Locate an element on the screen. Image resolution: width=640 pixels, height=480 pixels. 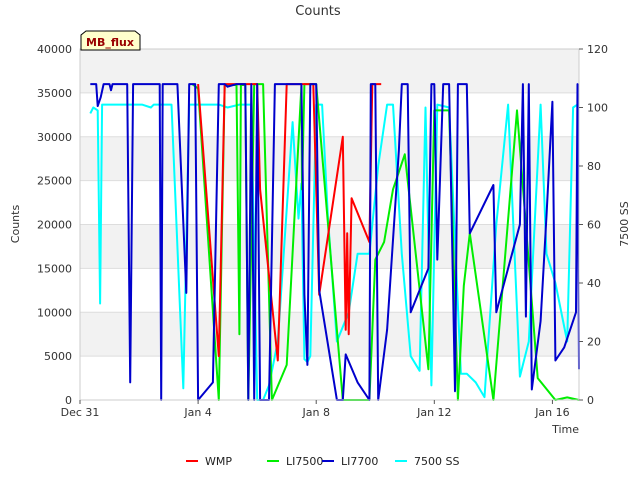
x-tick-label: Dec 31 is located at coordinates (80, 412).